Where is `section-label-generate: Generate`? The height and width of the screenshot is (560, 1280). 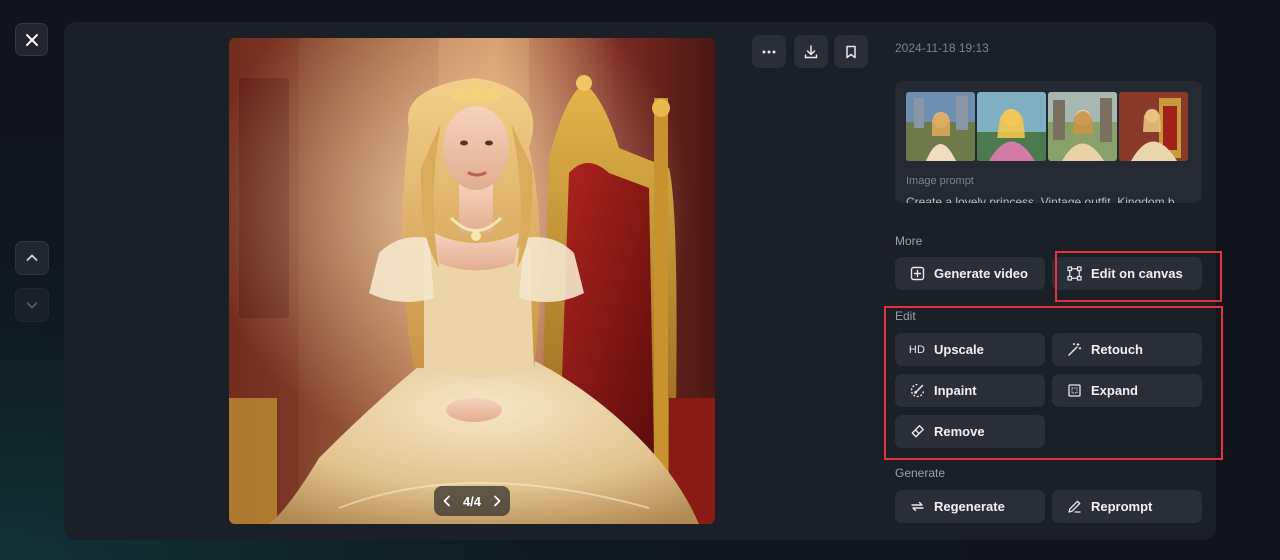 section-label-generate: Generate is located at coordinates (920, 473).